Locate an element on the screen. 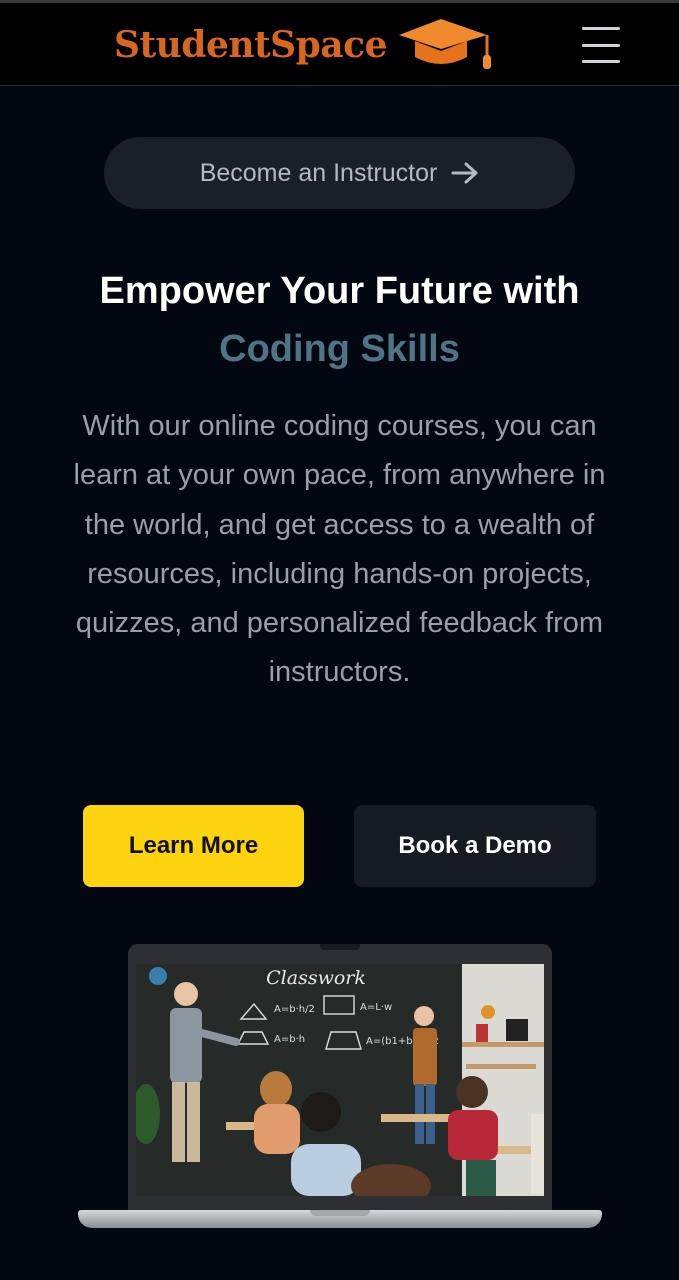 The height and width of the screenshot is (1280, 679). become-instructor-label: Become an Instructor is located at coordinates (318, 172).